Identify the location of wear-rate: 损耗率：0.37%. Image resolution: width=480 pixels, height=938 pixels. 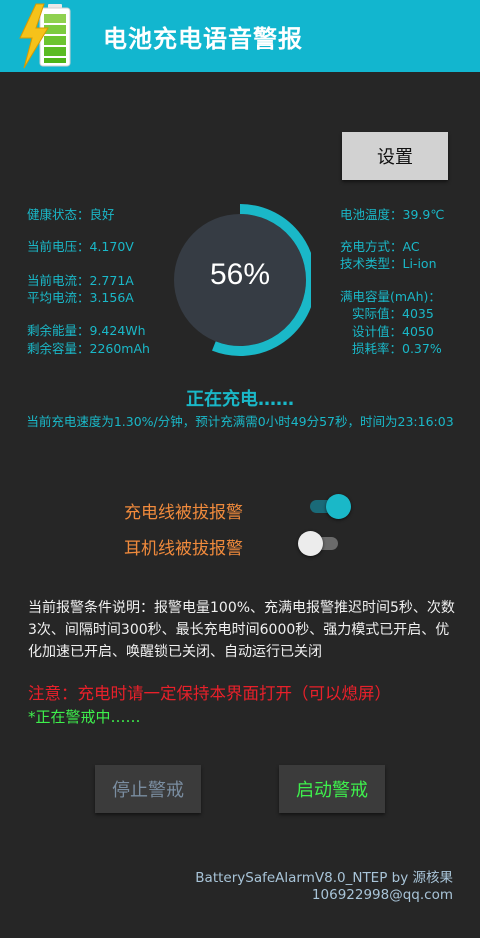
(397, 348).